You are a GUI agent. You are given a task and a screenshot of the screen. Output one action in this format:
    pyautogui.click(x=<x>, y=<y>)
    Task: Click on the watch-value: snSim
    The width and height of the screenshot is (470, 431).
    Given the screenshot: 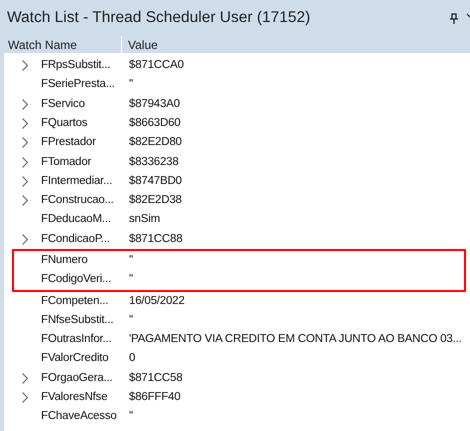 What is the action you would take?
    pyautogui.click(x=144, y=220)
    